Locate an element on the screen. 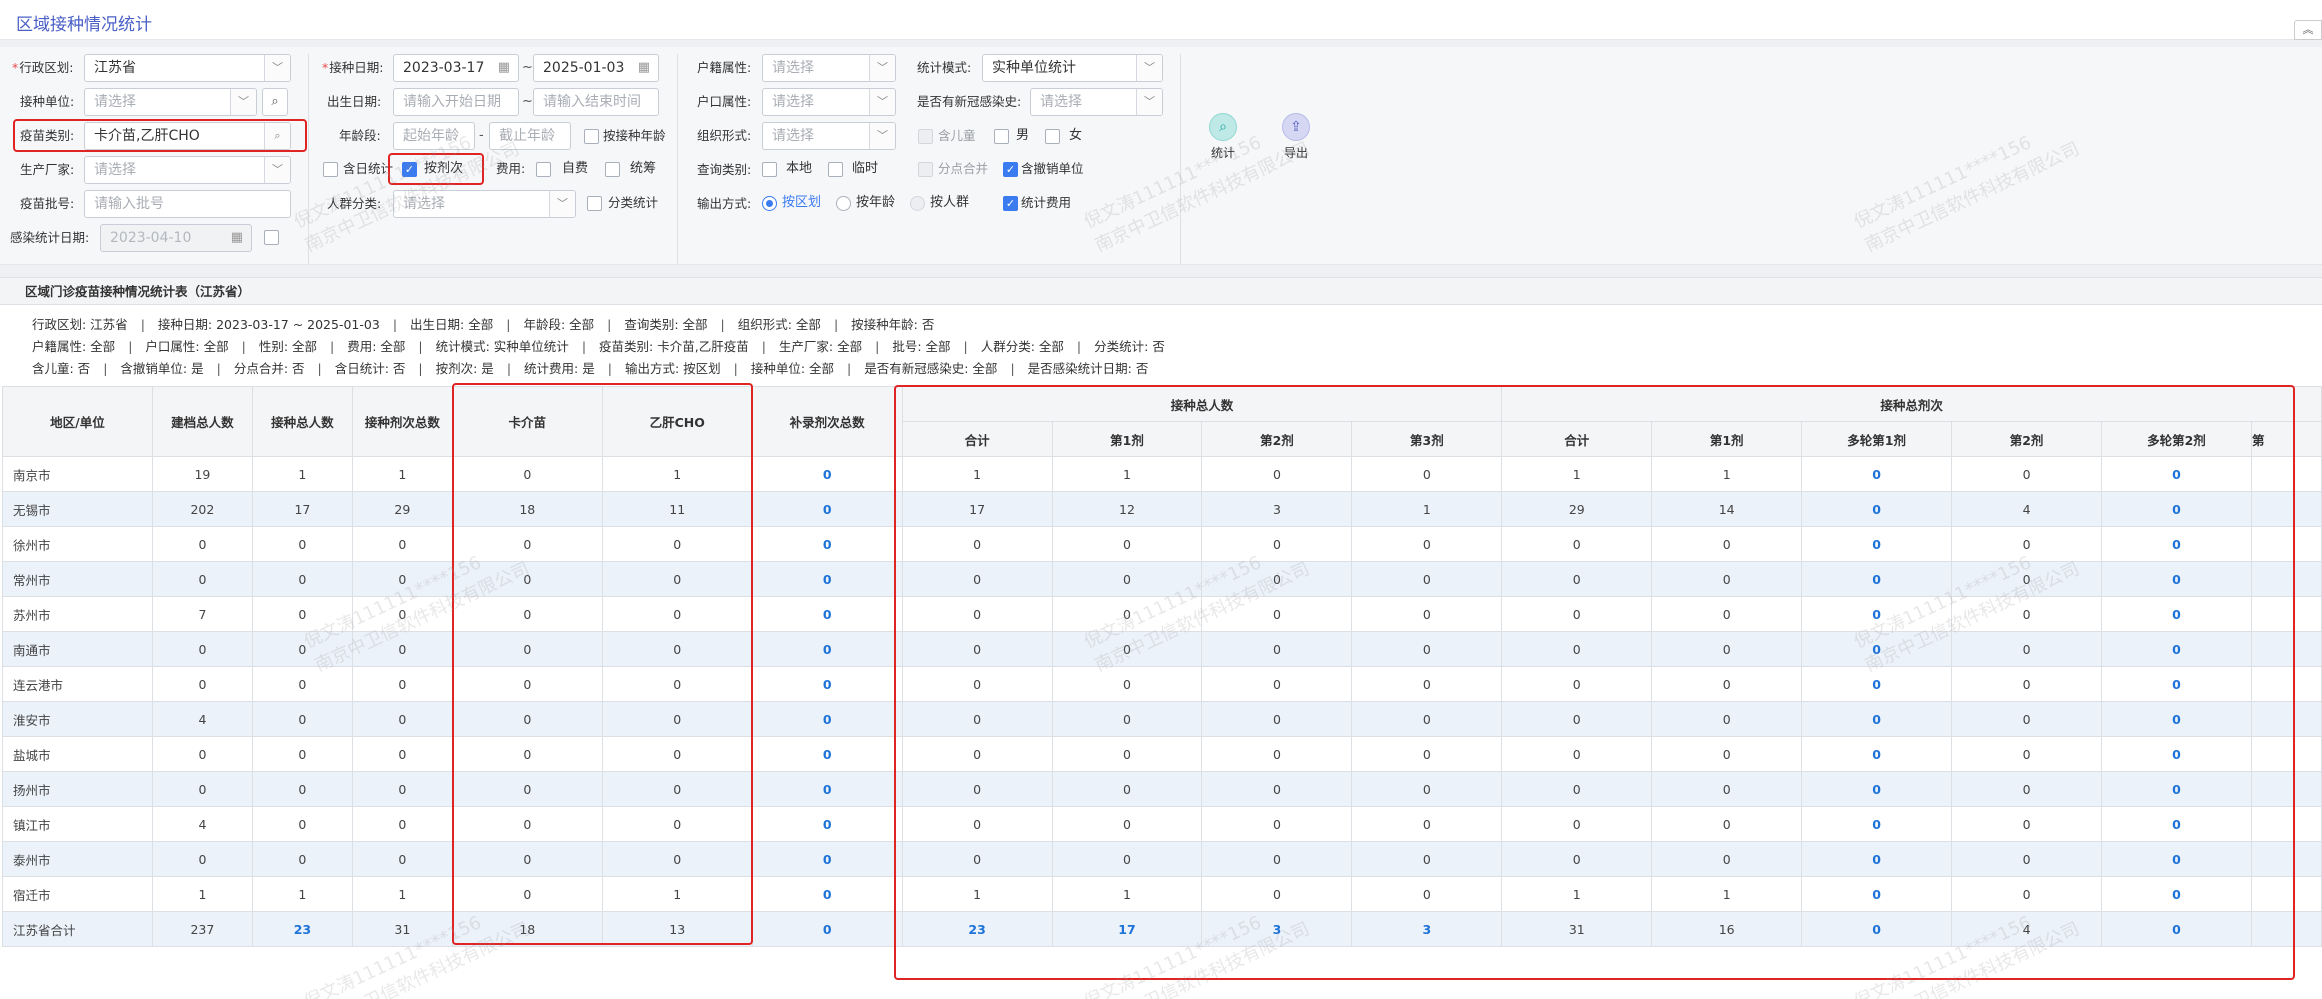 The height and width of the screenshot is (999, 2322). stat-mode-select: 实种单位统计 ﹀ is located at coordinates (1072, 68).